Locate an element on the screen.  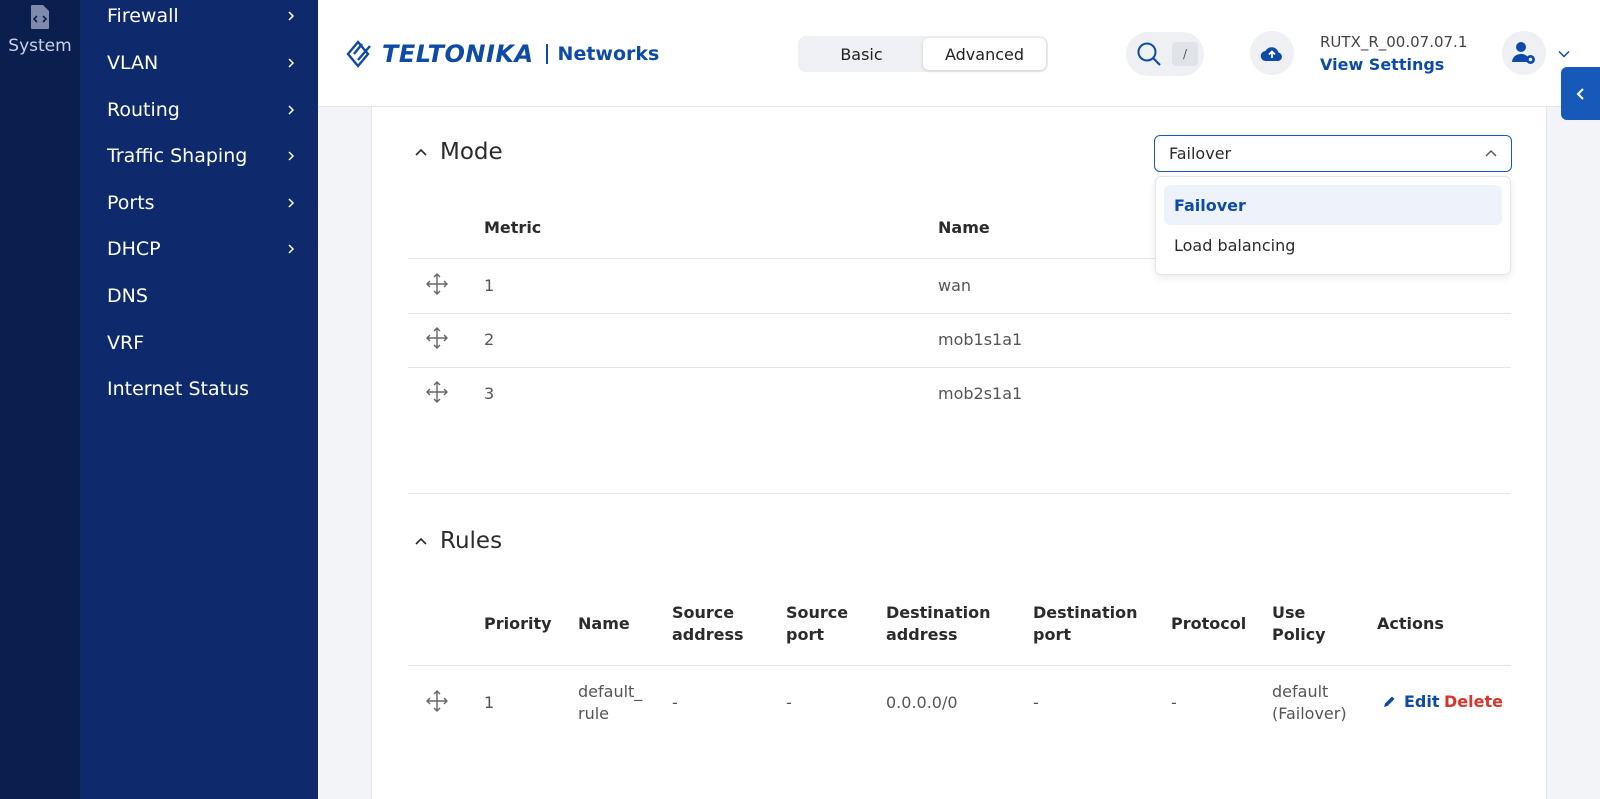
user-menu-button is located at coordinates (1524, 53).